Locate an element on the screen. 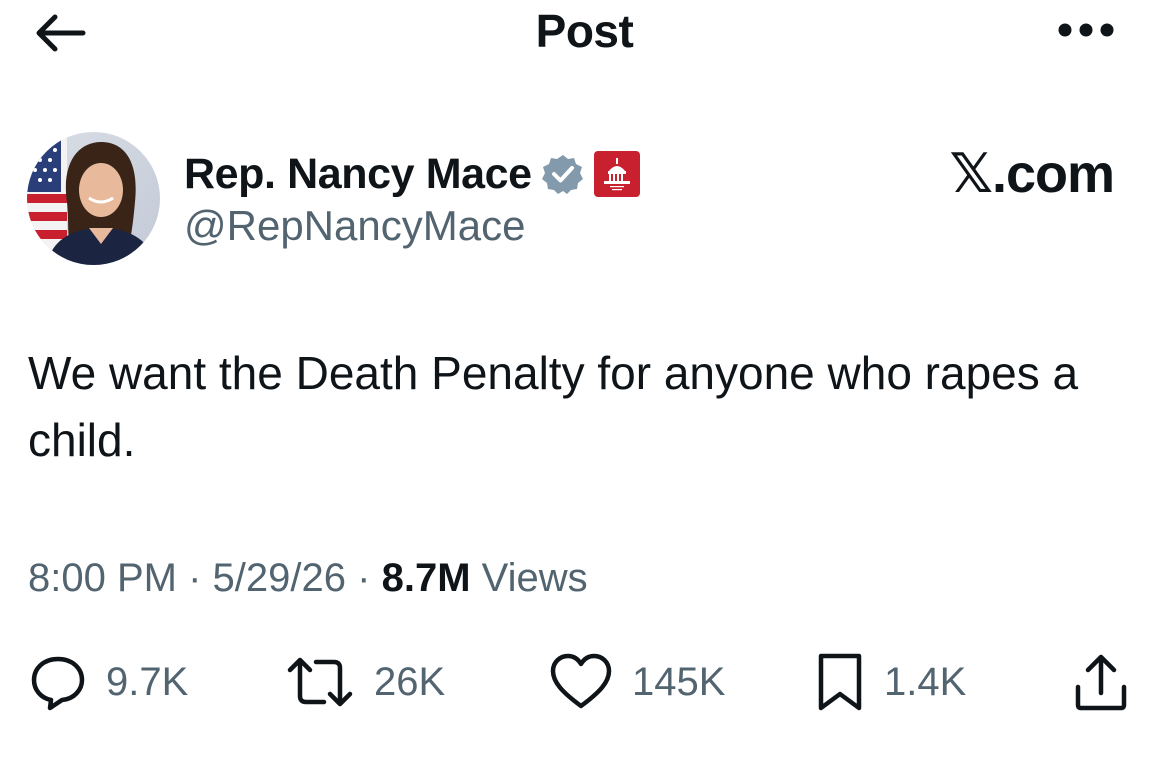  more-options-button is located at coordinates (1086, 30).